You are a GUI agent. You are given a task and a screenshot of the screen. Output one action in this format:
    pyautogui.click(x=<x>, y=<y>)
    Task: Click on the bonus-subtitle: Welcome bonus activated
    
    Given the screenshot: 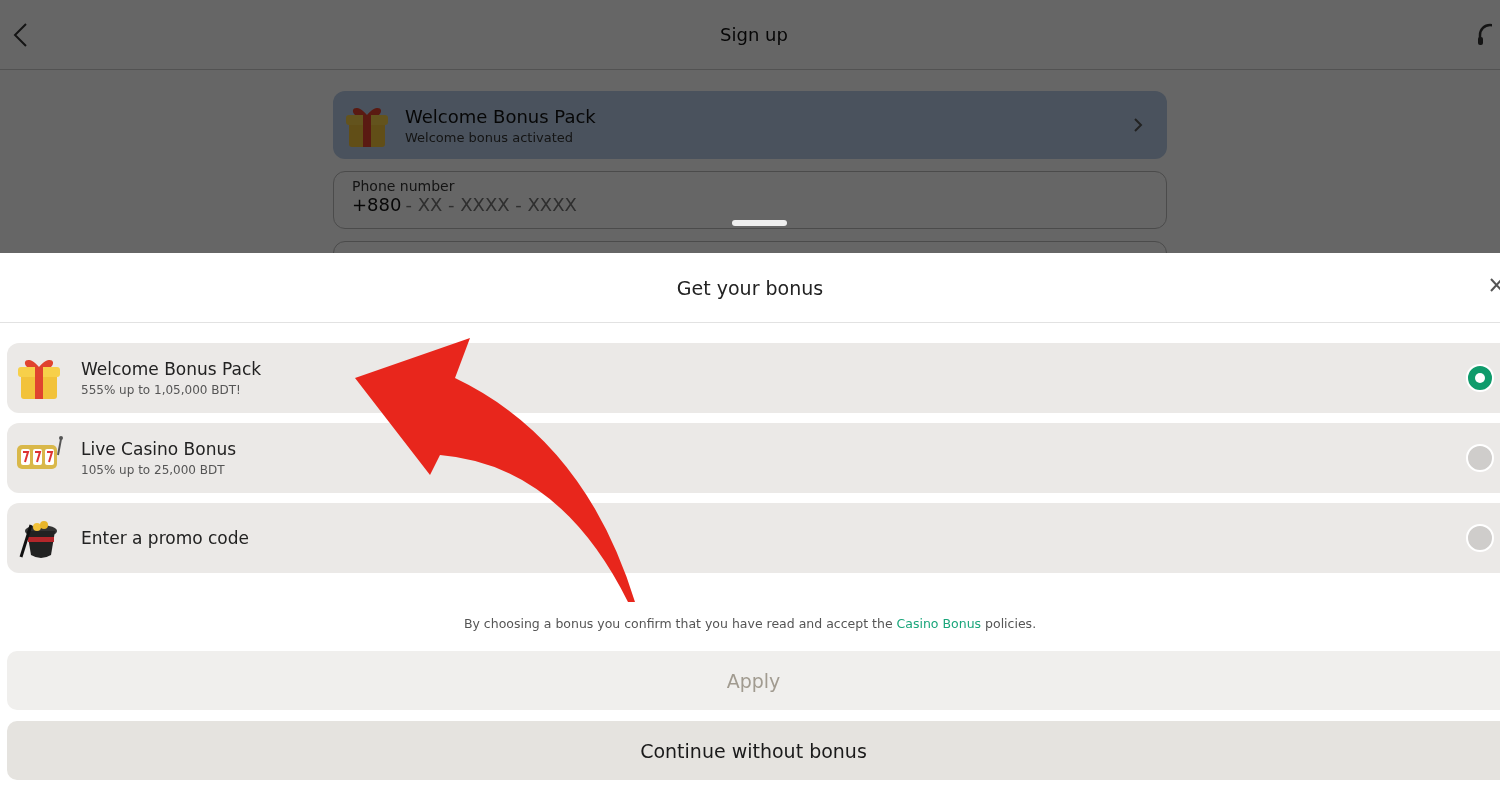 What is the action you would take?
    pyautogui.click(x=490, y=137)
    